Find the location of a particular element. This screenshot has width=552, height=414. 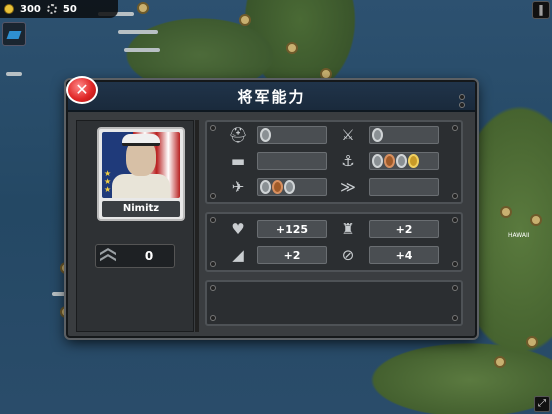

health-stat: +125 is located at coordinates (292, 229).